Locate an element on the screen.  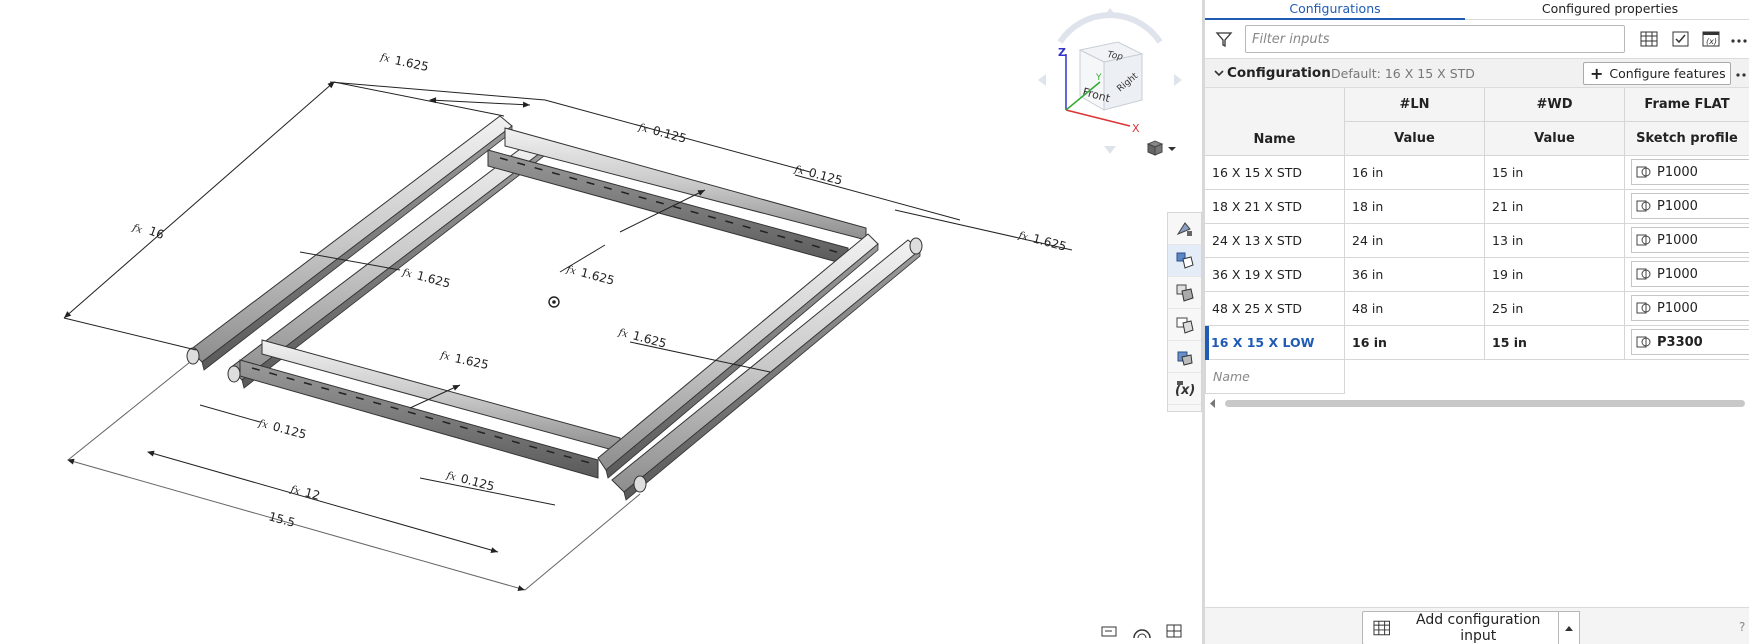
table-cell-name: 24 X 13 X STD is located at coordinates (1275, 241).